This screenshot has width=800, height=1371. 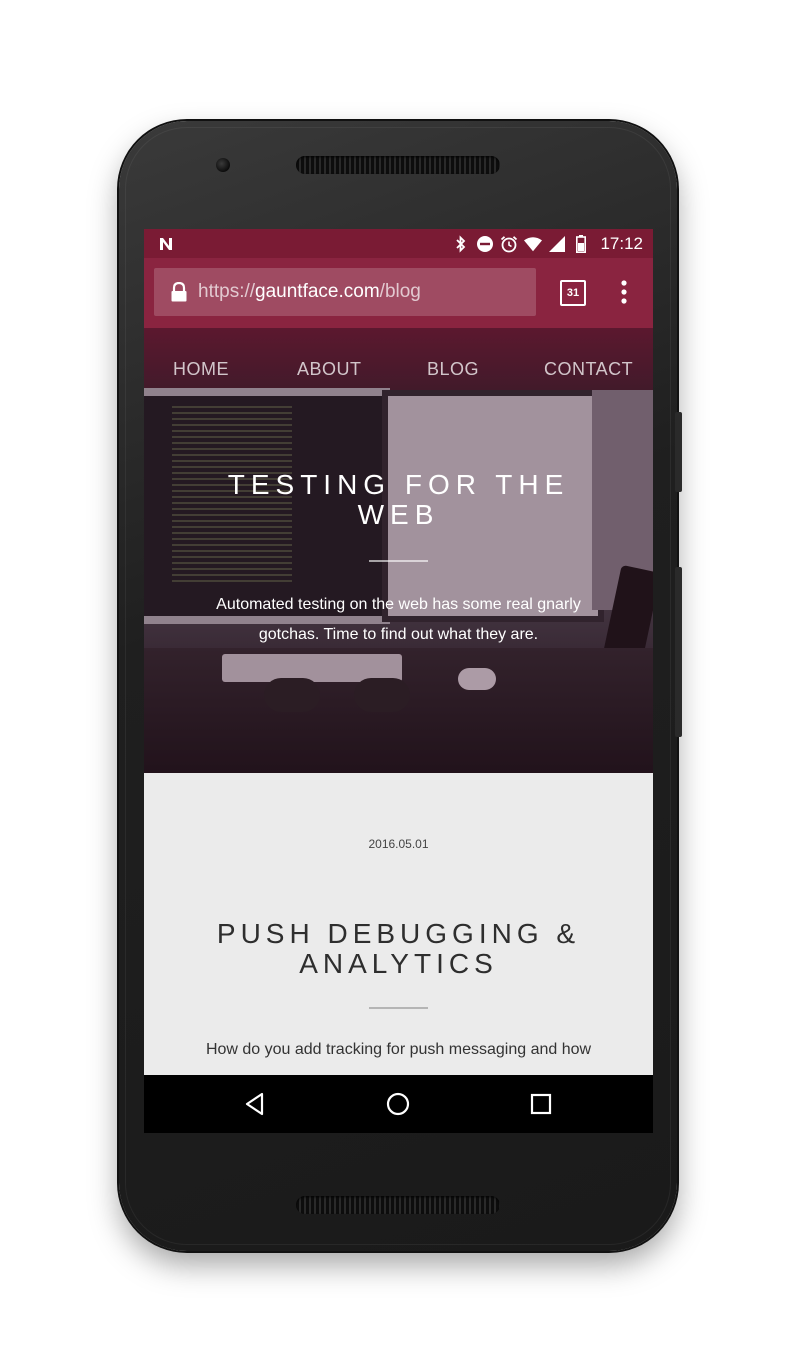 What do you see at coordinates (533, 244) in the screenshot?
I see `wifi-icon` at bounding box center [533, 244].